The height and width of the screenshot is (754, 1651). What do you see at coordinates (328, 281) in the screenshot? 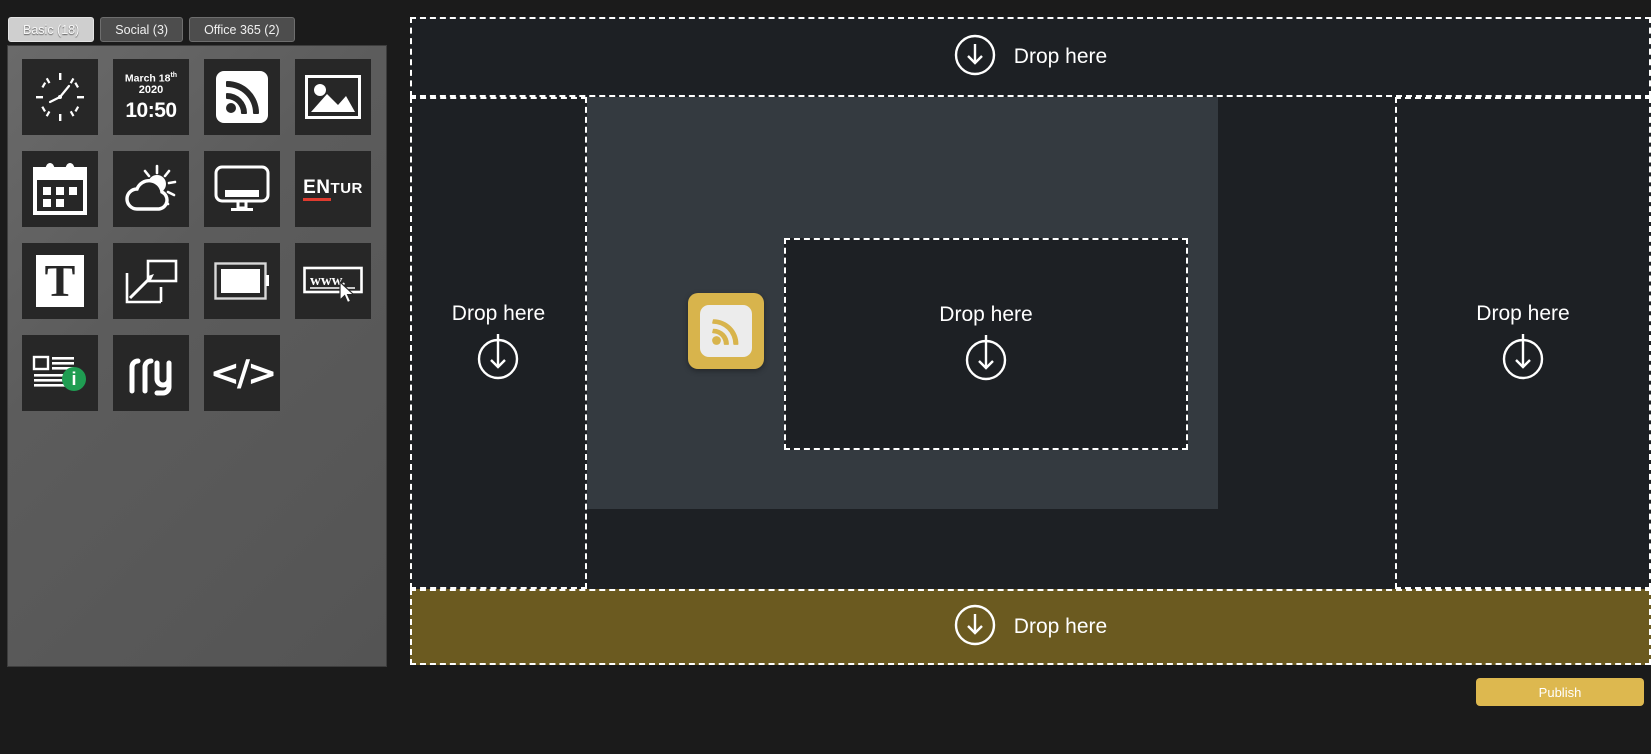
I see `svg-text: www.` at bounding box center [328, 281].